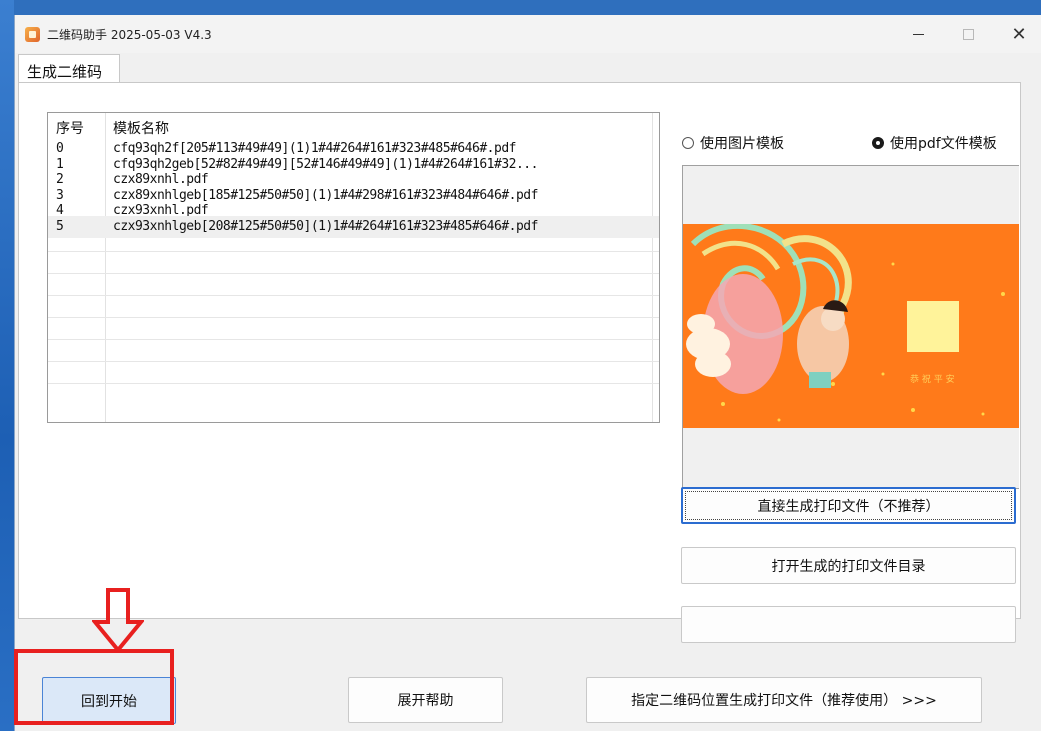  I want to click on specify-label: 指定二维码位置生成打印文件（推荐使用） >>>, so click(784, 701).